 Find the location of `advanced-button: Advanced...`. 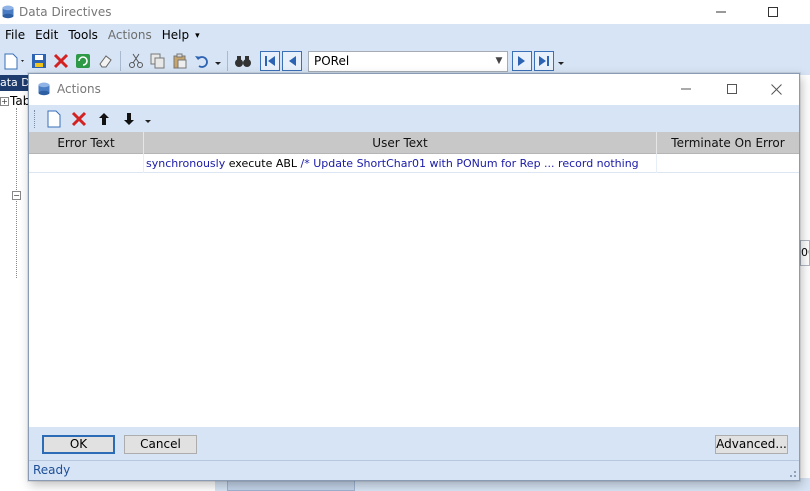

advanced-button: Advanced... is located at coordinates (751, 444).